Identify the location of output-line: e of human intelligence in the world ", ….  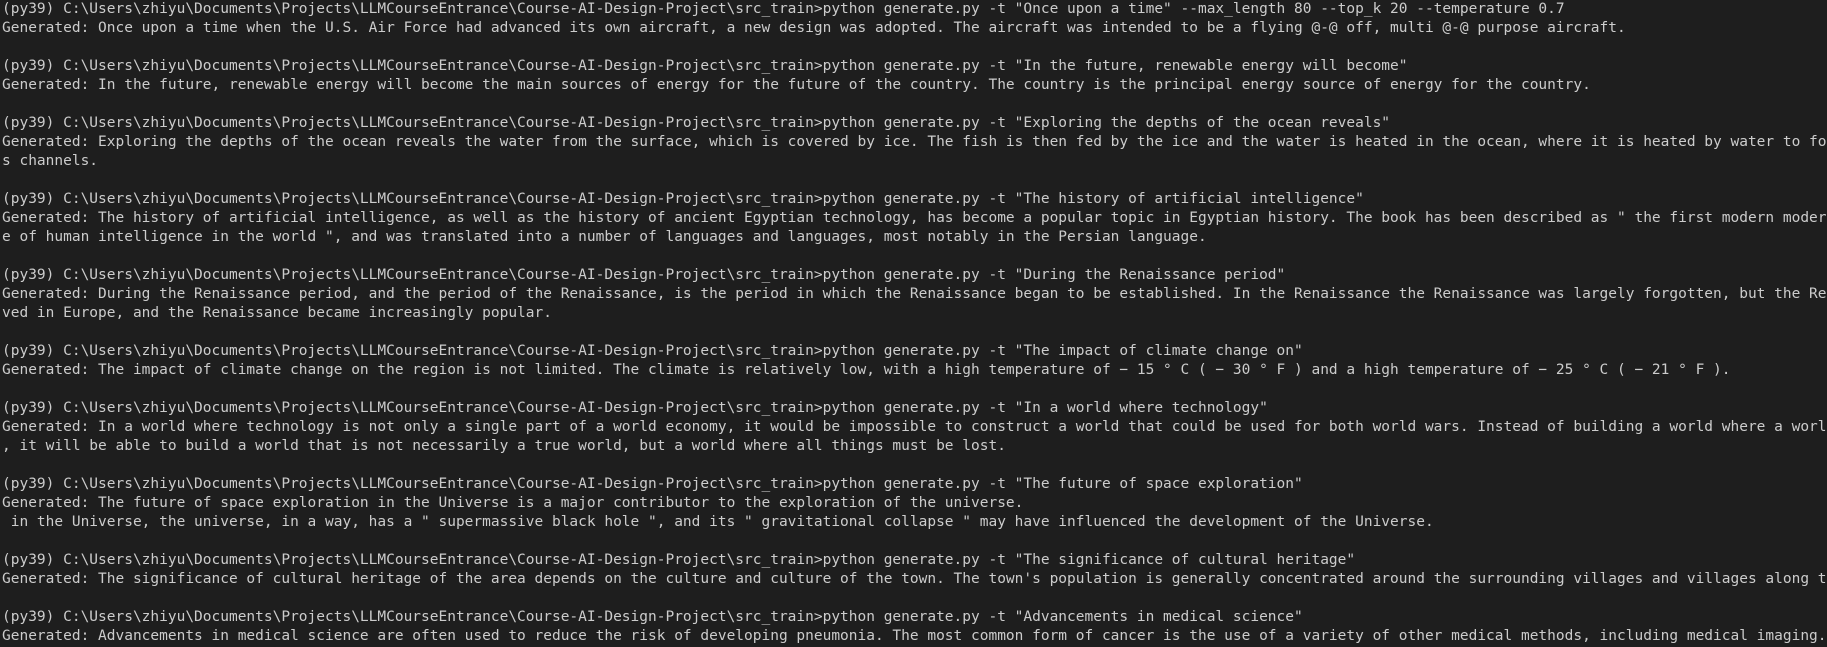
(604, 237).